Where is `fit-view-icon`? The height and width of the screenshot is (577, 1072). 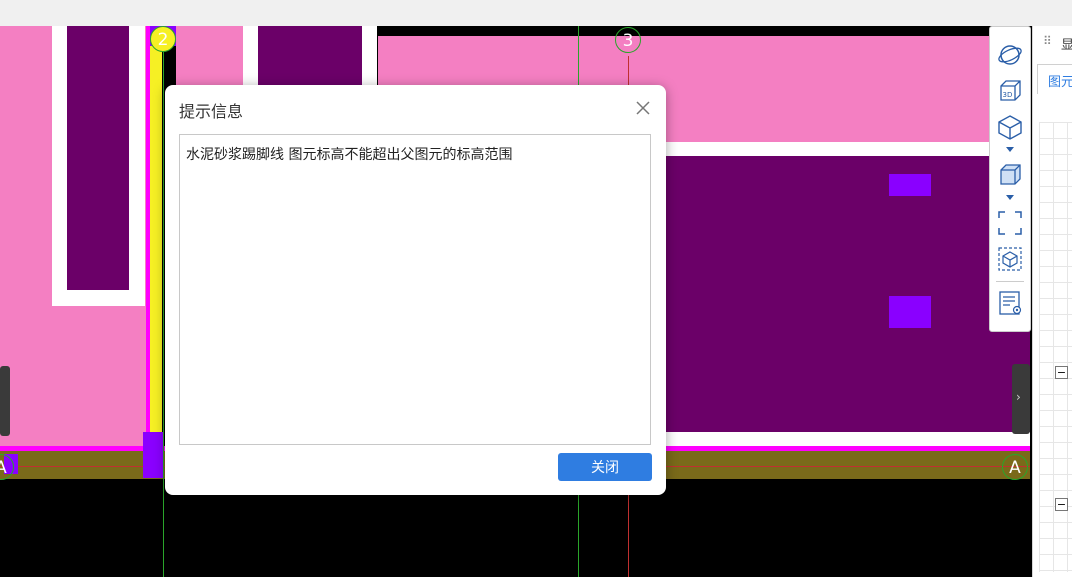
fit-view-icon is located at coordinates (1010, 223).